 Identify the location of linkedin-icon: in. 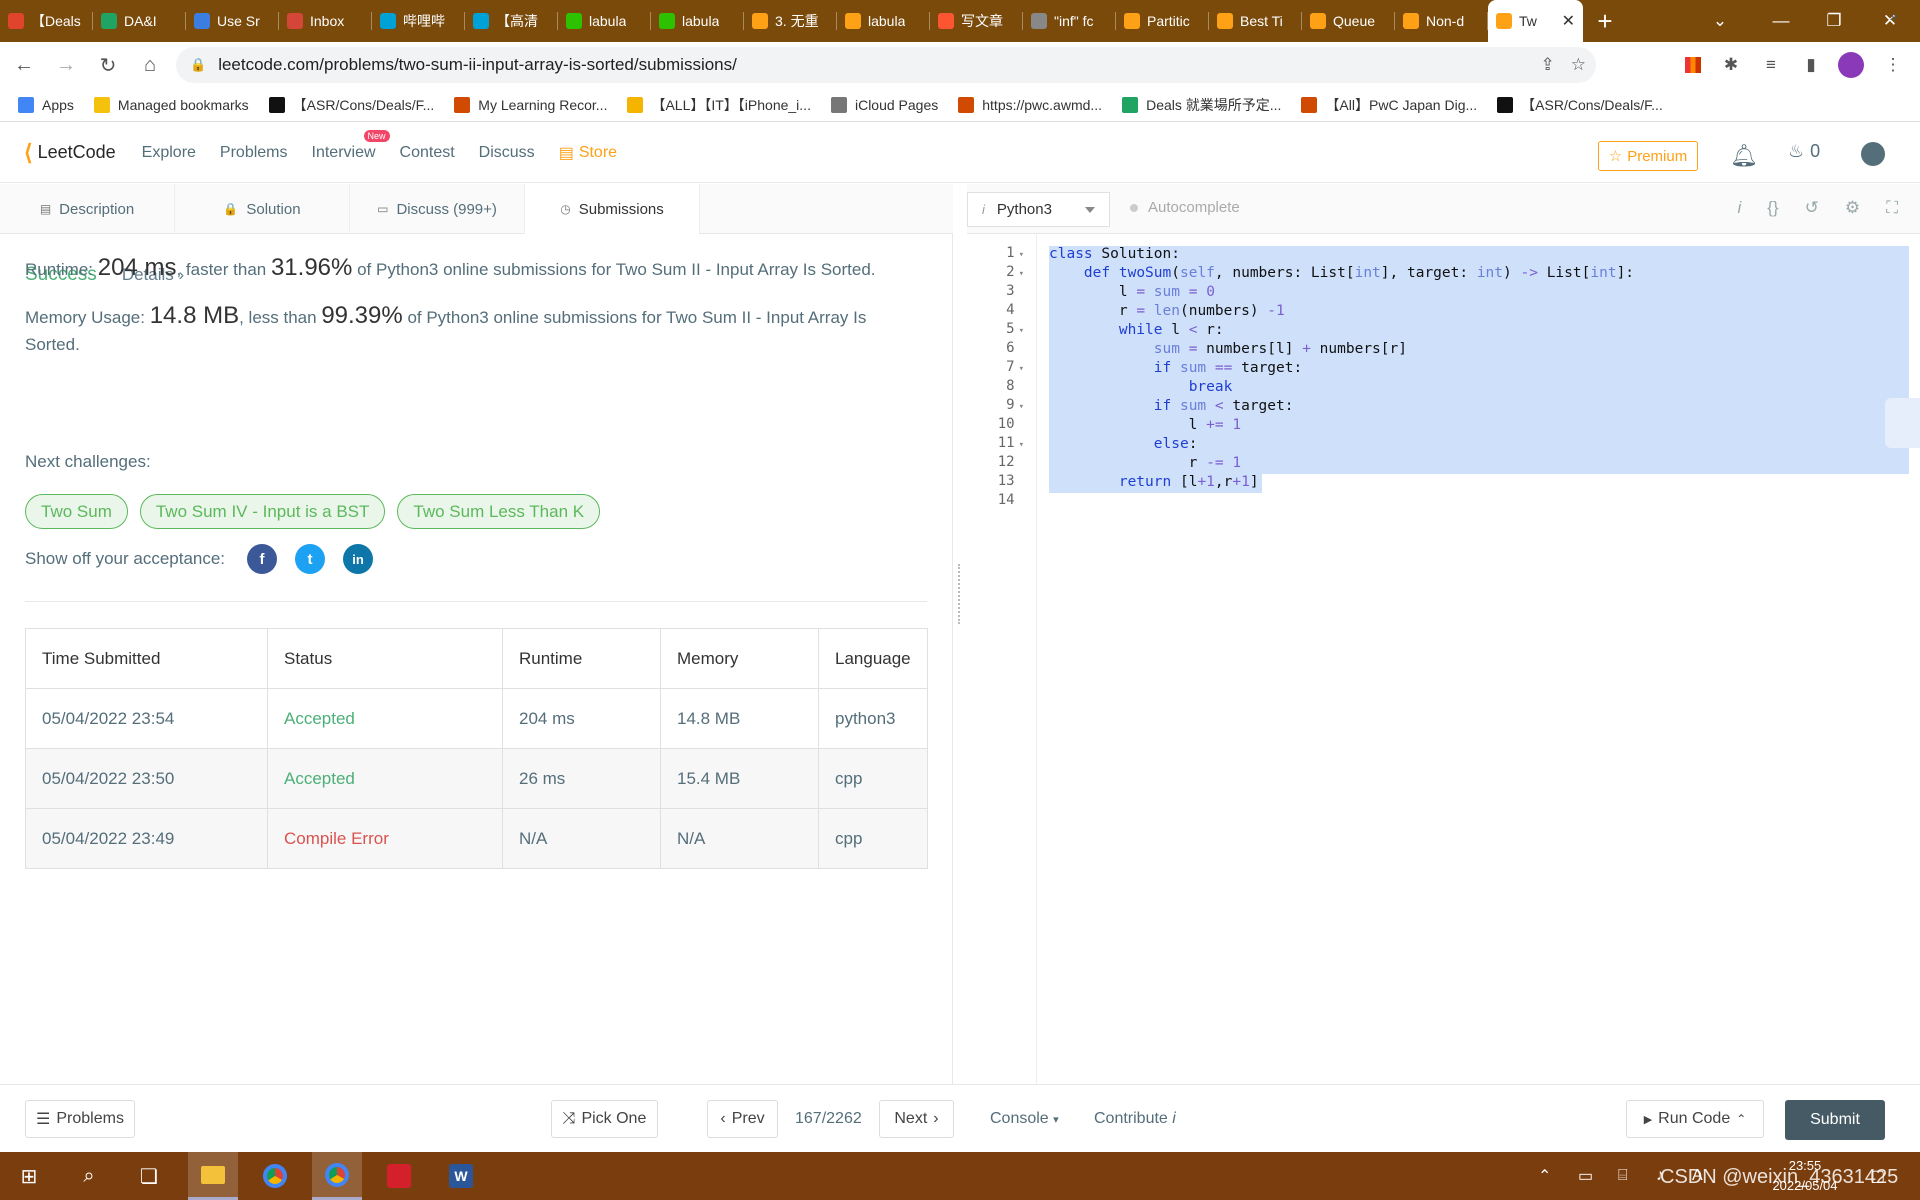
(358, 559).